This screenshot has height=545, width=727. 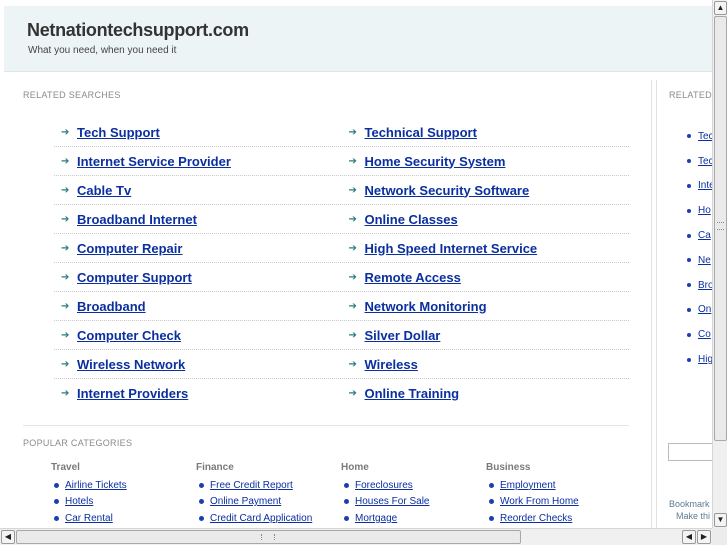 I want to click on sidebar-item: Ca, so click(x=699, y=235).